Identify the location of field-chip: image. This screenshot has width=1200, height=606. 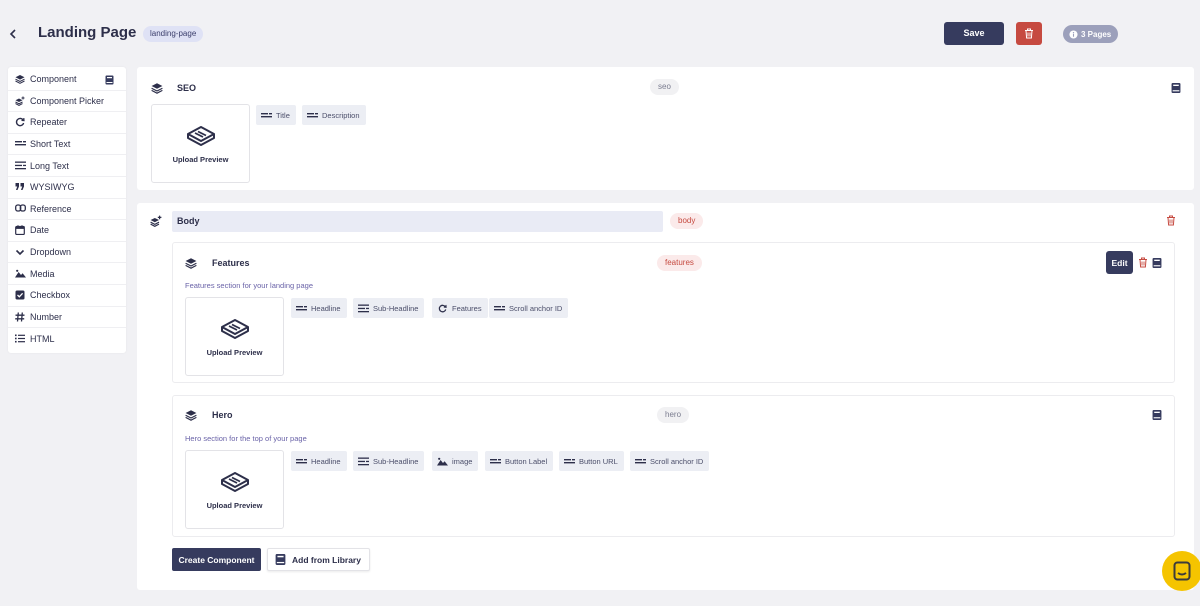
(455, 461).